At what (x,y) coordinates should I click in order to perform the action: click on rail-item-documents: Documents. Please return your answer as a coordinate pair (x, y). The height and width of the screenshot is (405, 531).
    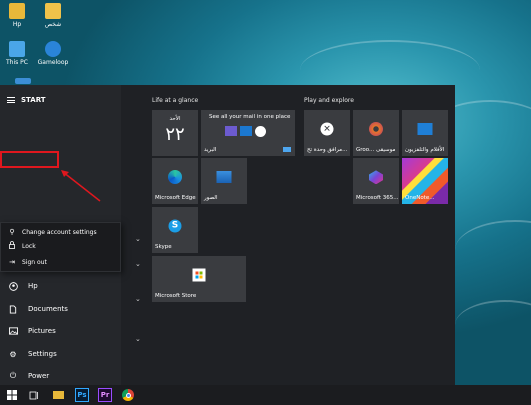
    Looking at the image, I should click on (60, 309).